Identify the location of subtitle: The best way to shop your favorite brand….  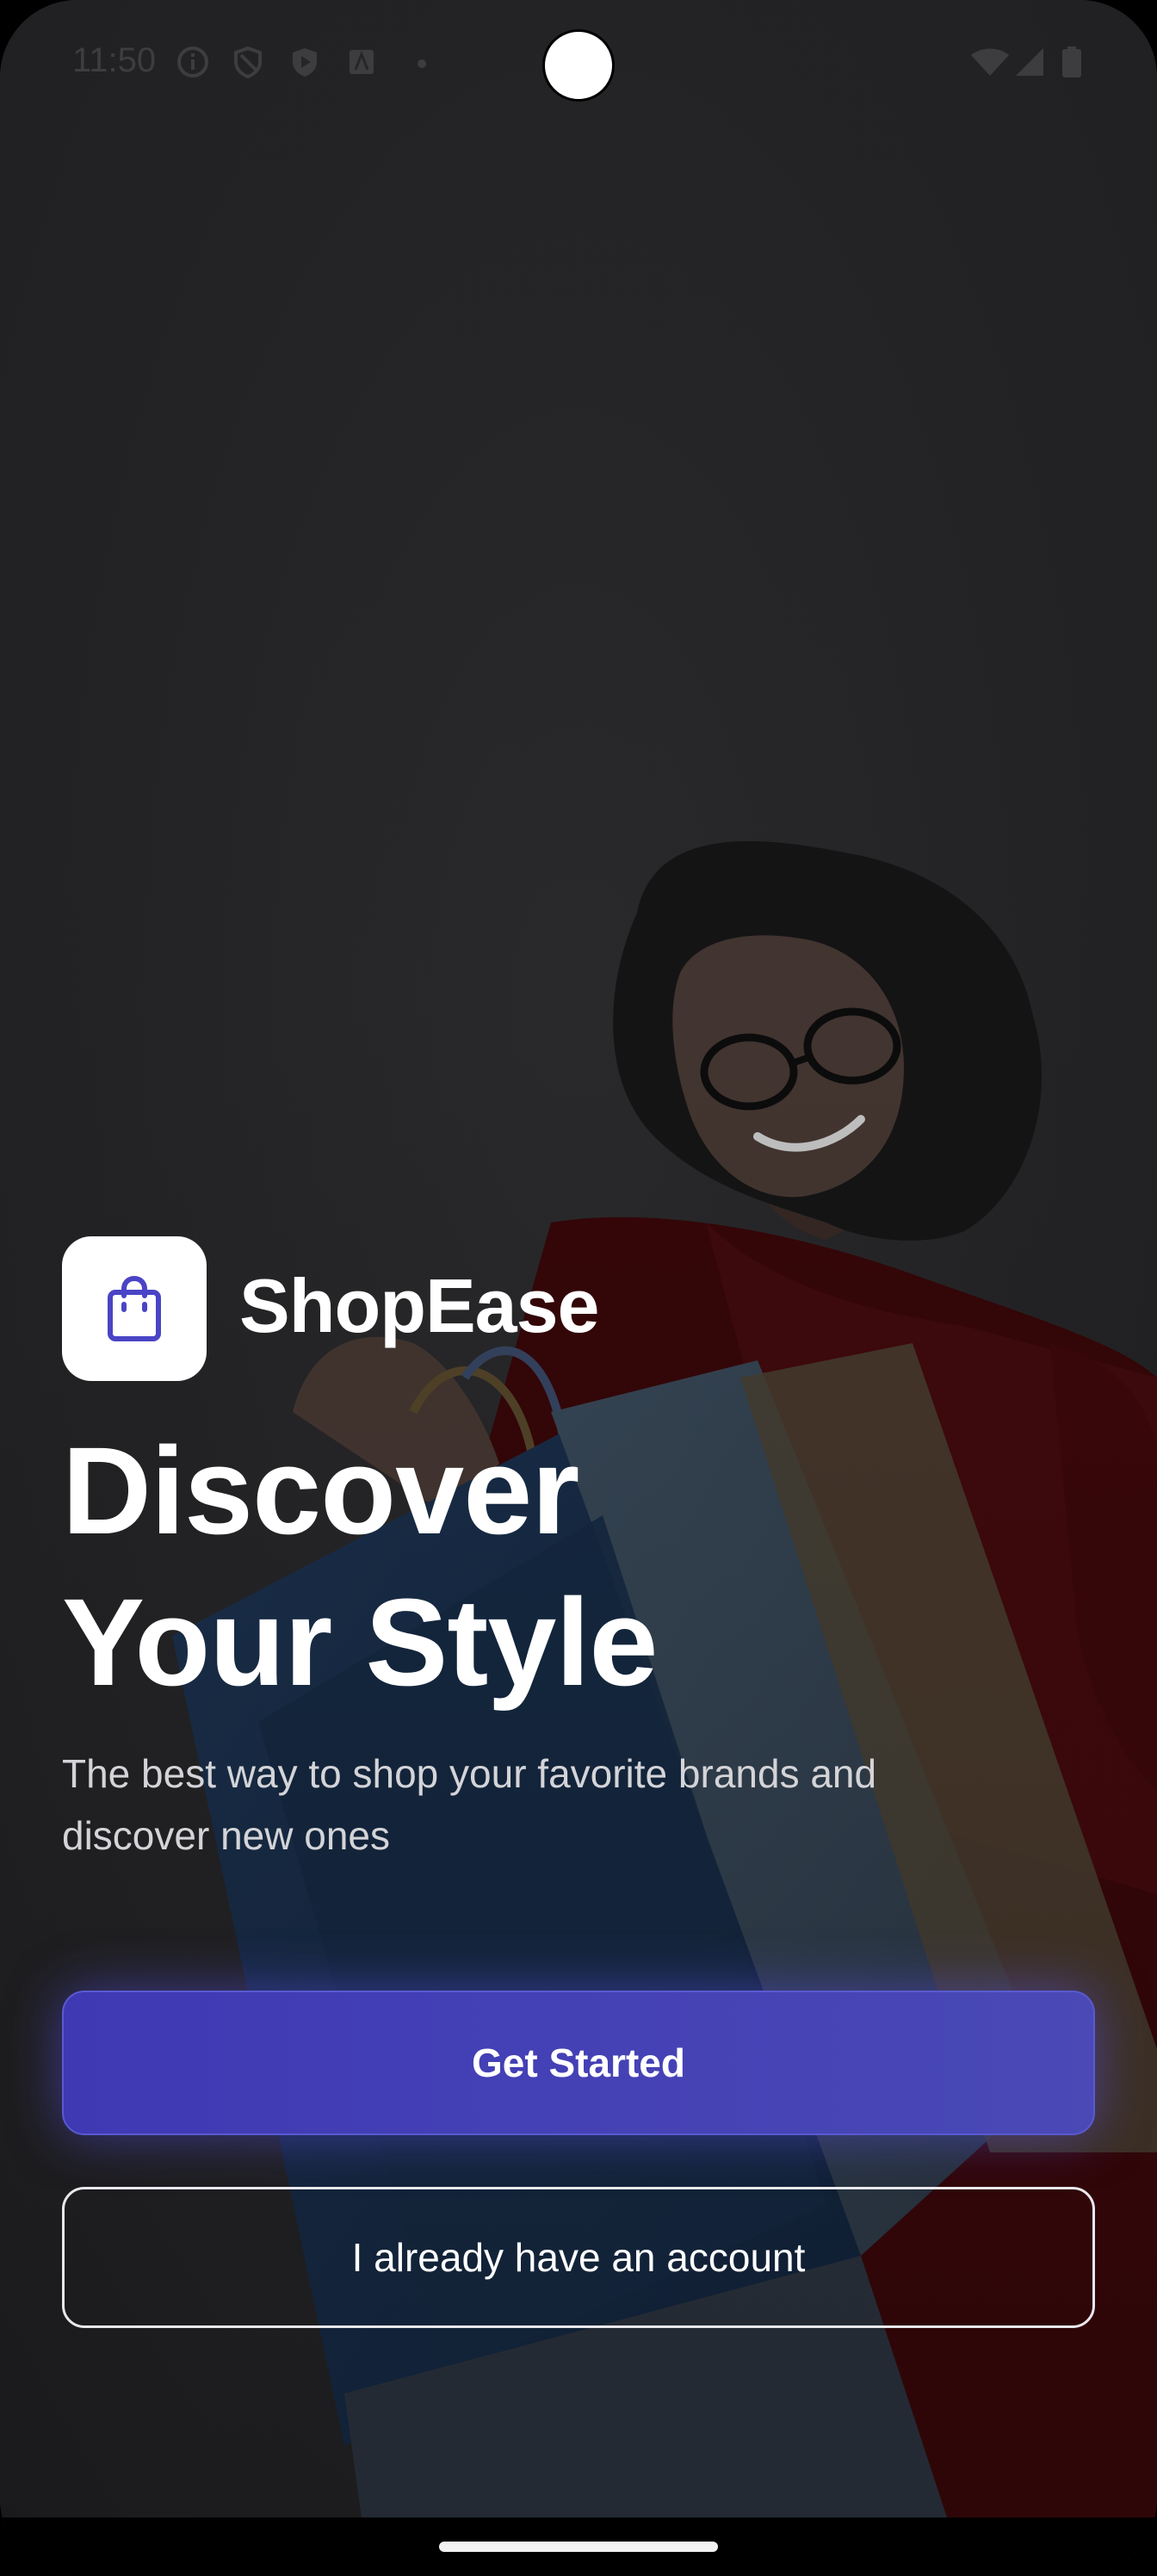
(470, 1804).